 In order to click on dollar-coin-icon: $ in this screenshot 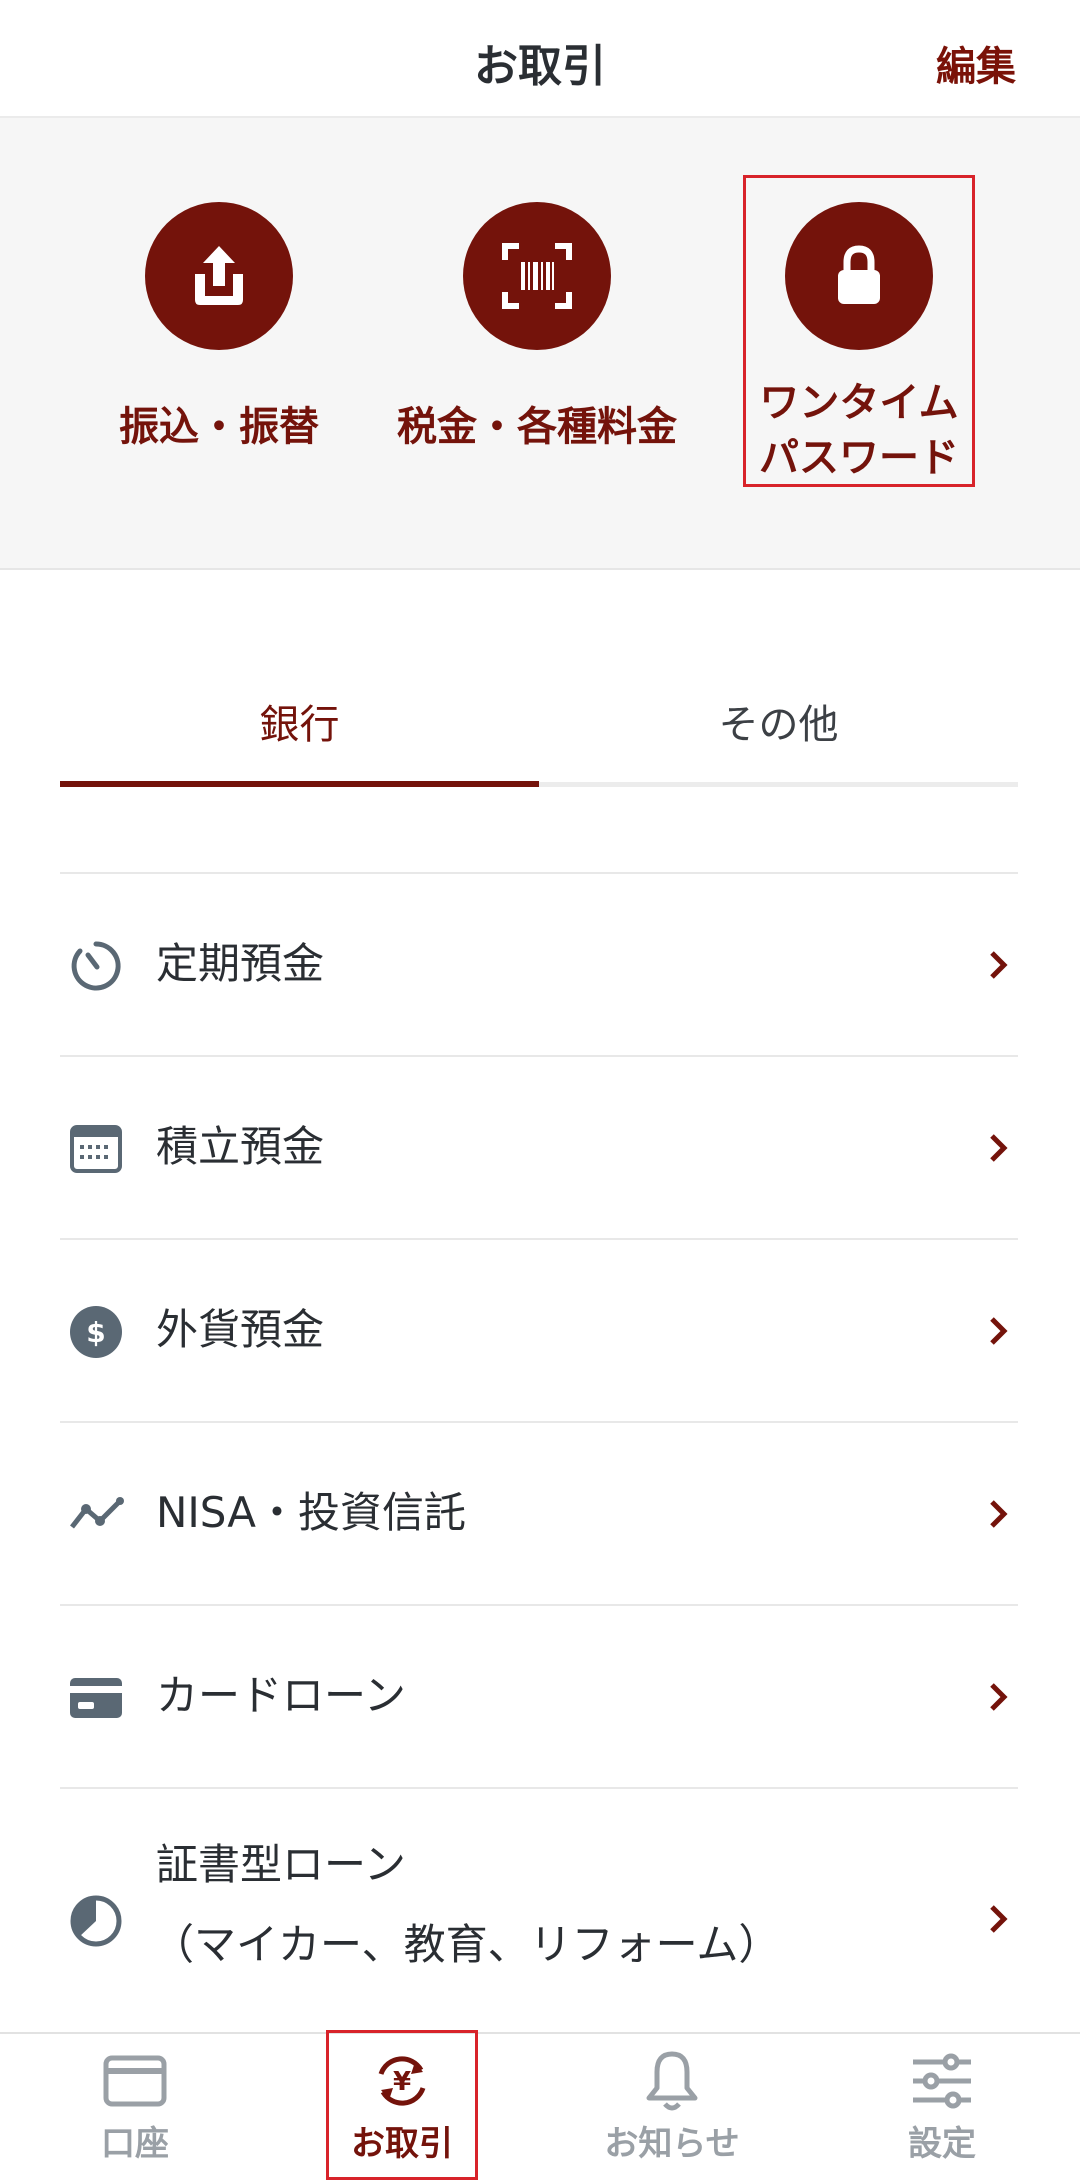, I will do `click(96, 1332)`.